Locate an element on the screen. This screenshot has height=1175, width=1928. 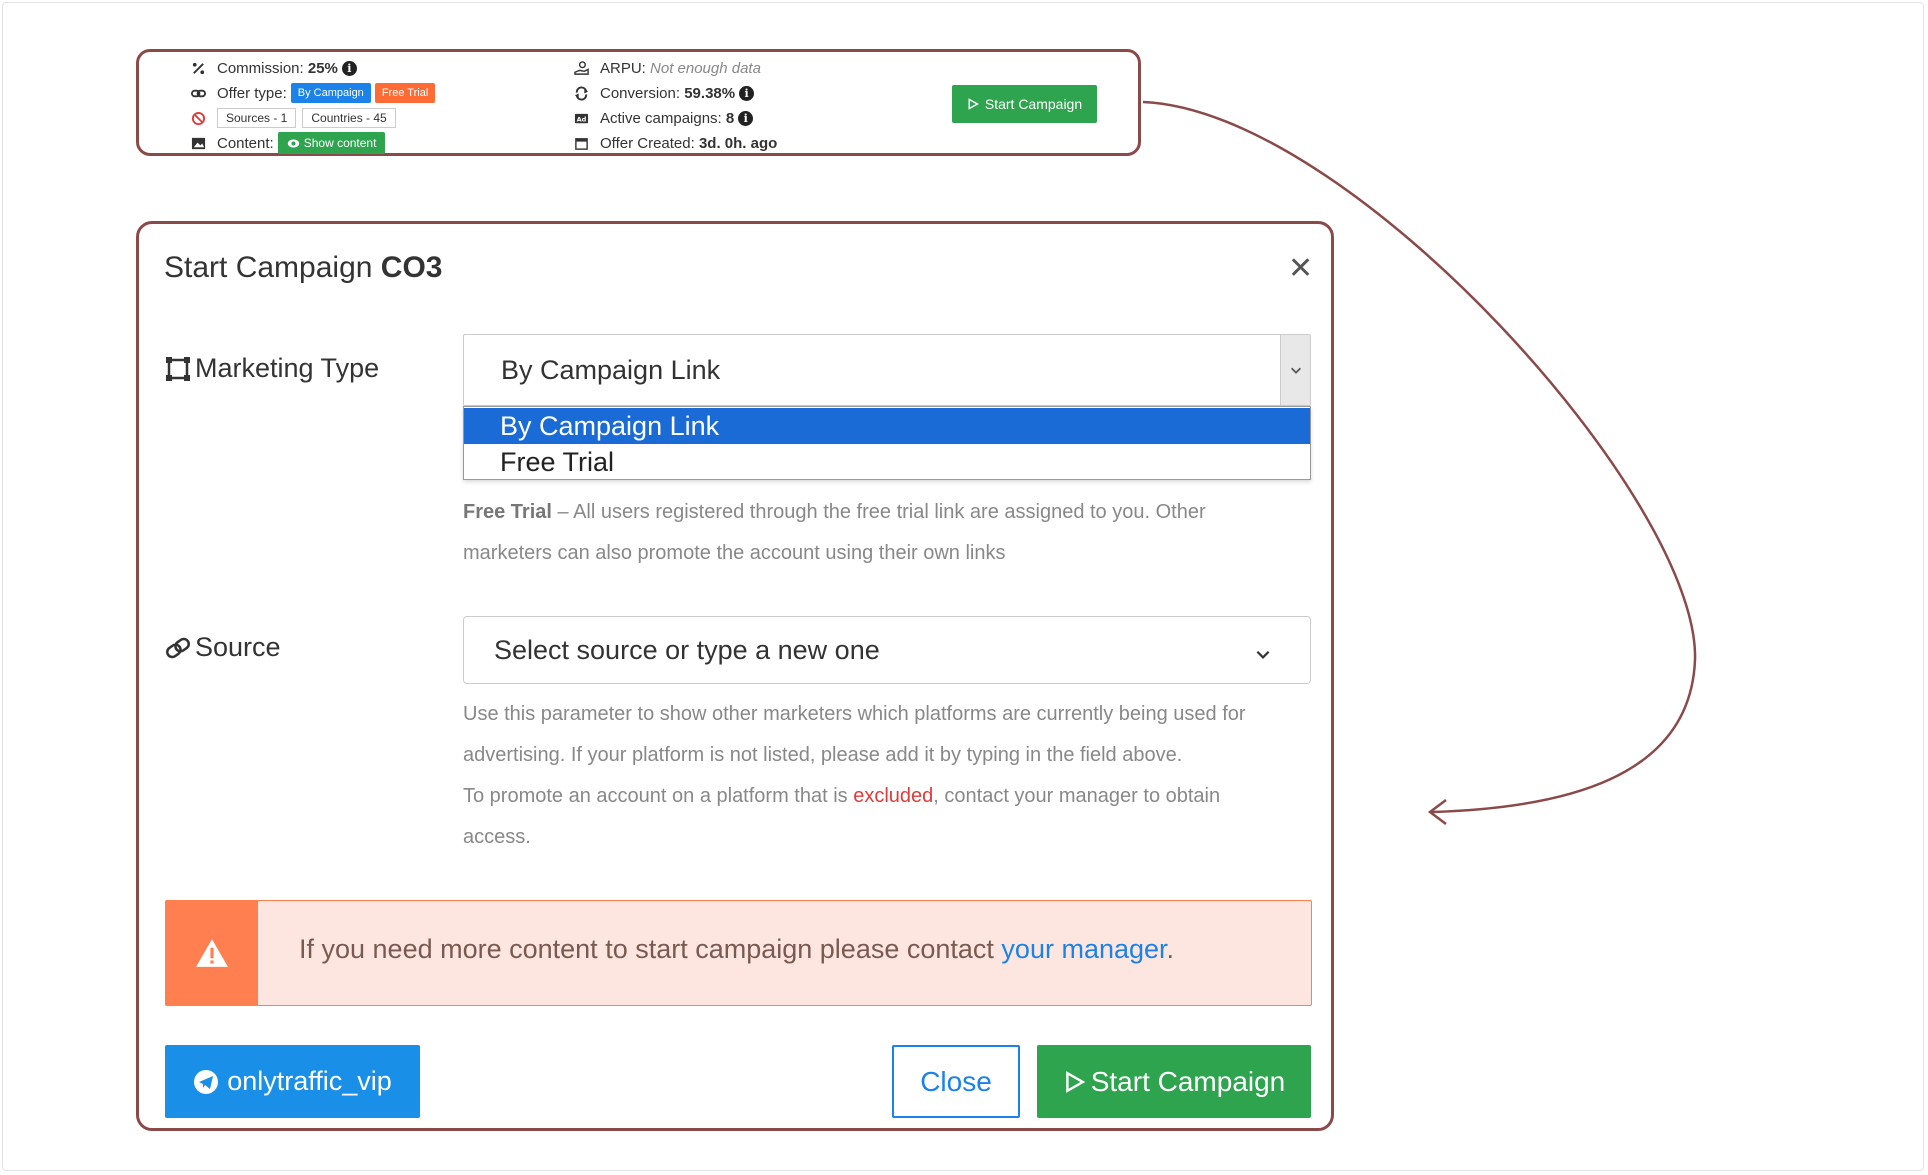
modal-title-prefix: Start Campaign is located at coordinates (268, 267).